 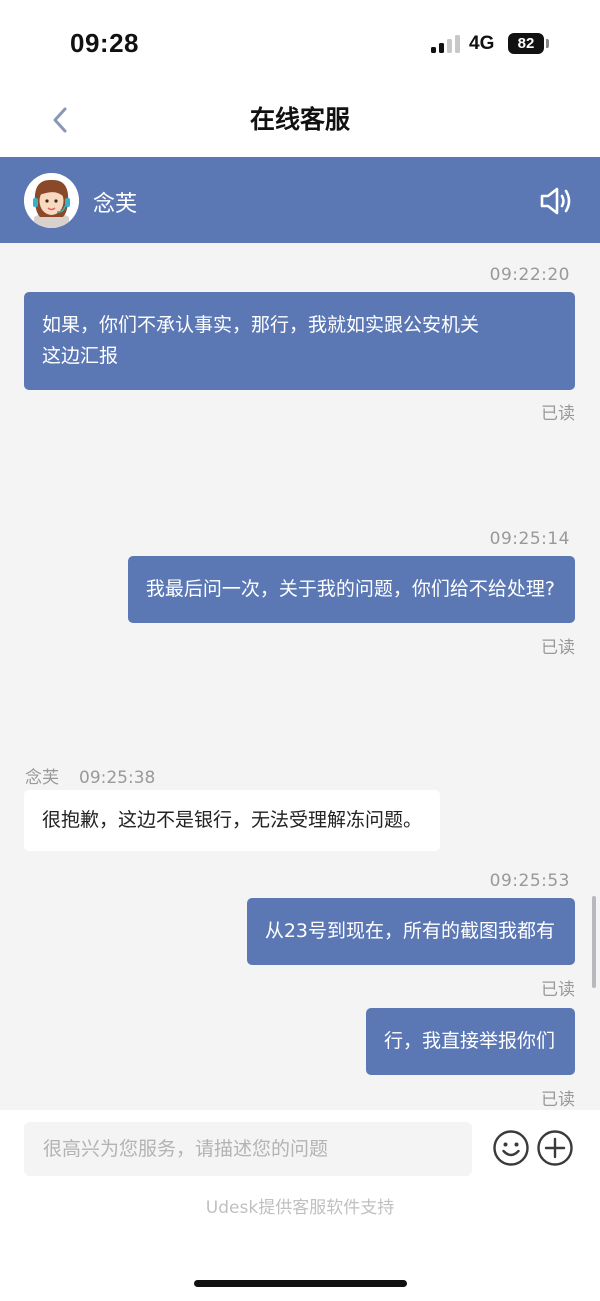 I want to click on message-text-line: 很抱歉，这边不是银行，无法受理解冻问题。, so click(x=232, y=820).